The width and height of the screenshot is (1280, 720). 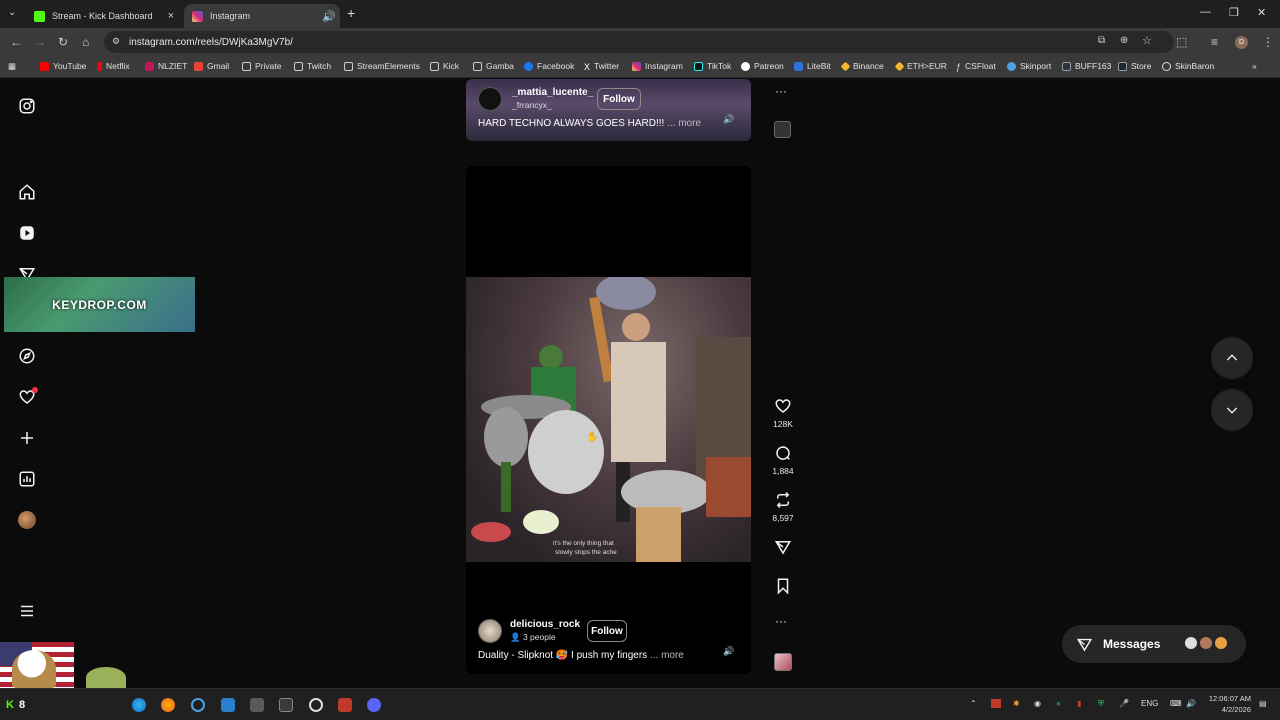 I want to click on reel-username: delicious_rock, so click(x=545, y=624).